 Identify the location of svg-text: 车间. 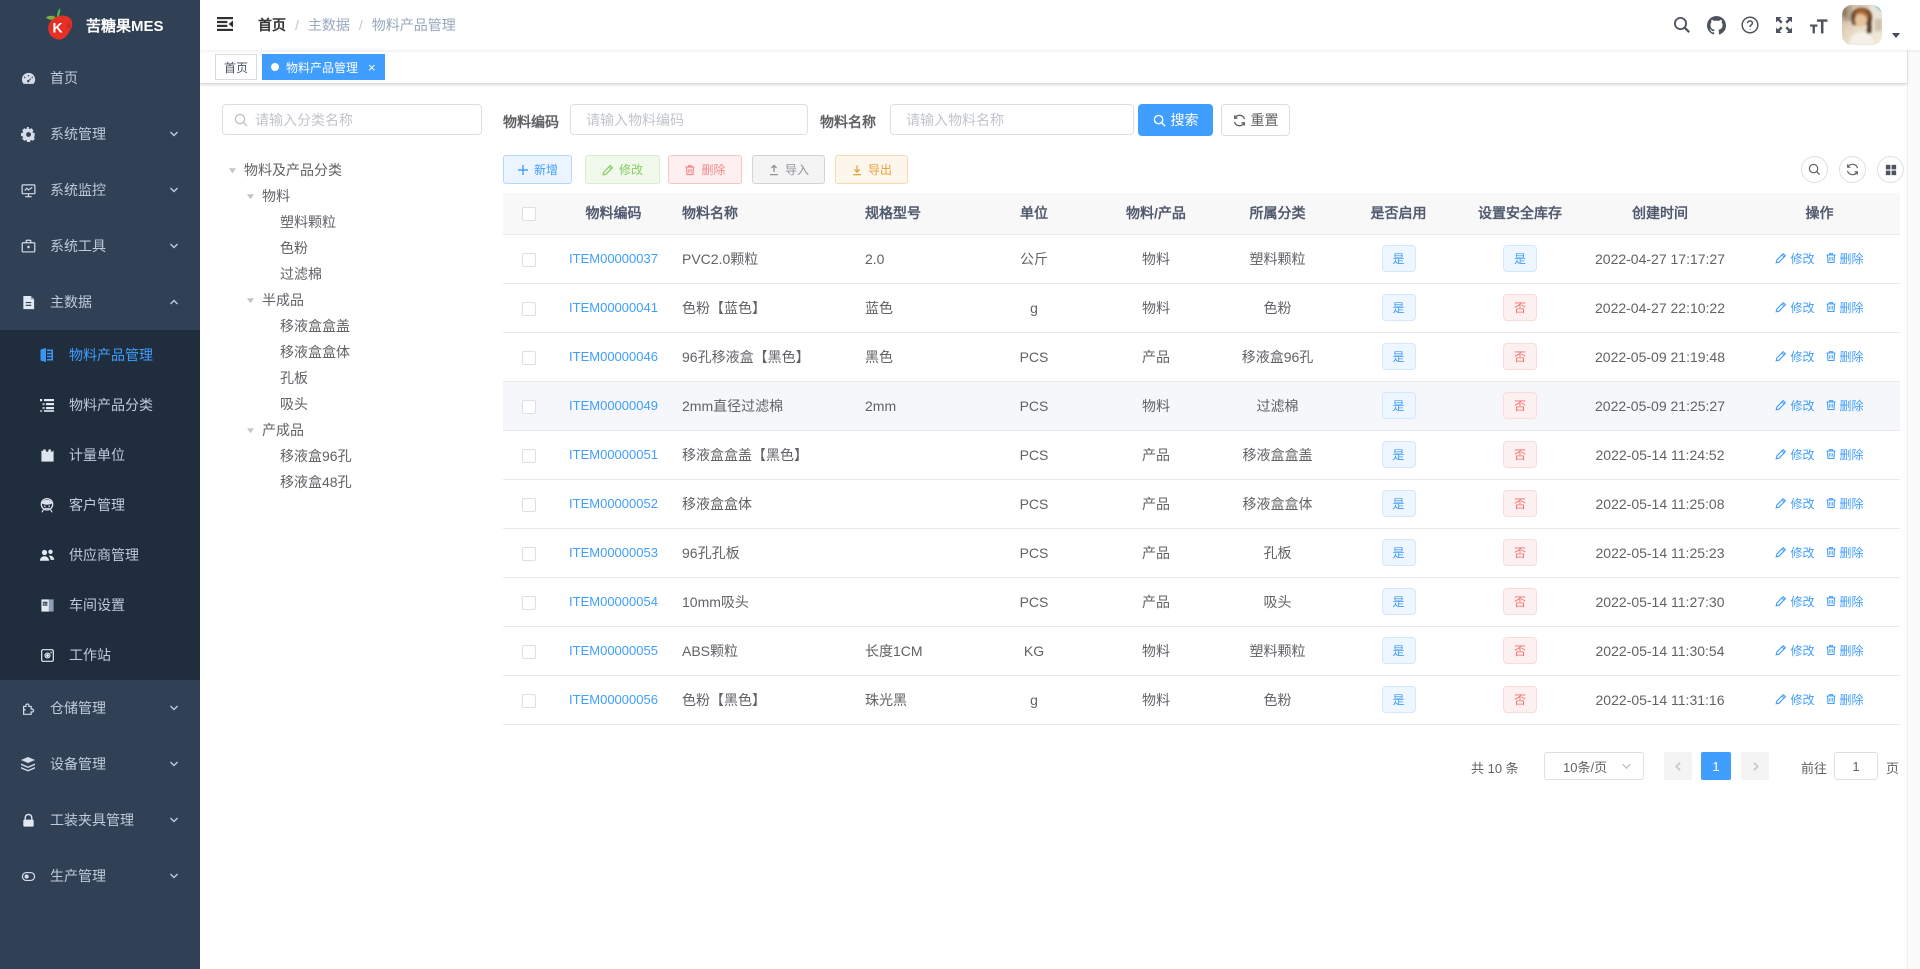
(46, 603).